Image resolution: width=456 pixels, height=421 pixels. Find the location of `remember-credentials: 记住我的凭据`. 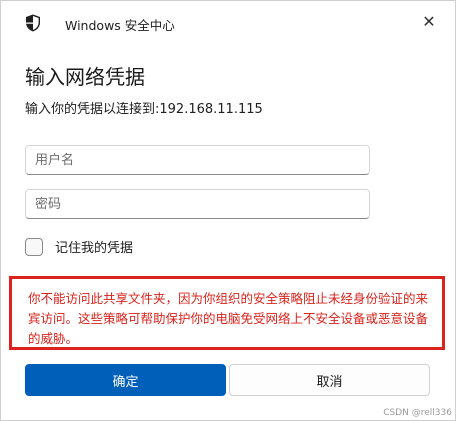

remember-credentials: 记住我的凭据 is located at coordinates (79, 246).